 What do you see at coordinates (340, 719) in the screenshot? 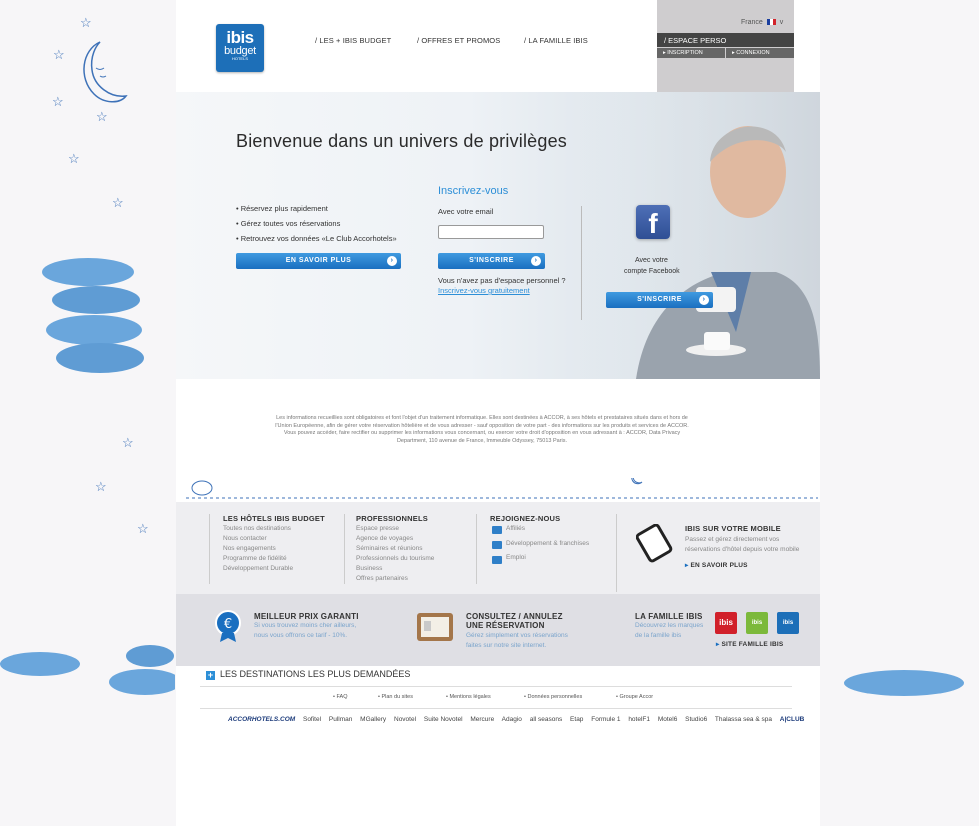
I see `brand-pullman: Pullman` at bounding box center [340, 719].